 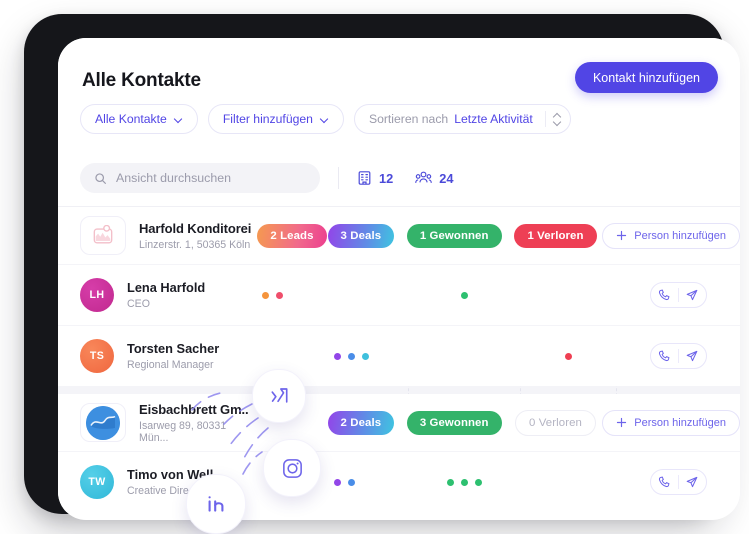 I want to click on social-bubble-linkedin, so click(x=216, y=504).